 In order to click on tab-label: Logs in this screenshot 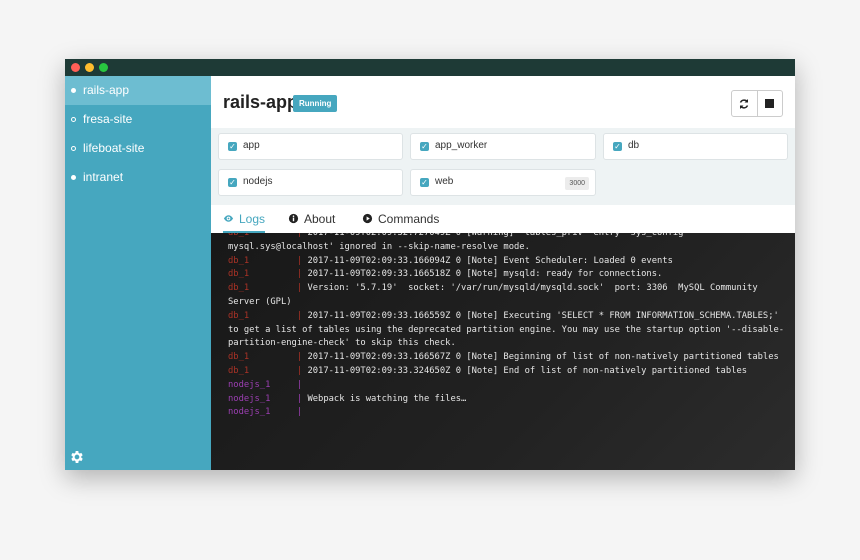, I will do `click(252, 219)`.